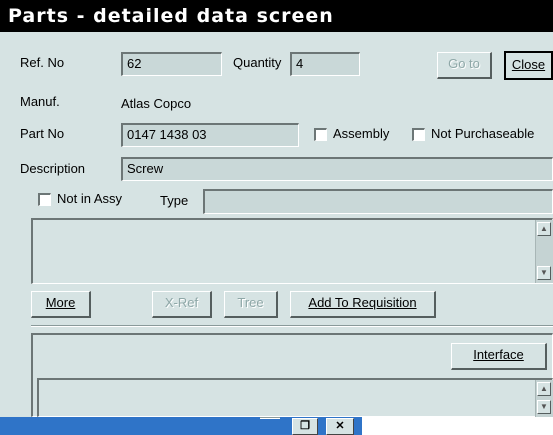 This screenshot has height=435, width=553. What do you see at coordinates (251, 304) in the screenshot?
I see `tree-button: Tree` at bounding box center [251, 304].